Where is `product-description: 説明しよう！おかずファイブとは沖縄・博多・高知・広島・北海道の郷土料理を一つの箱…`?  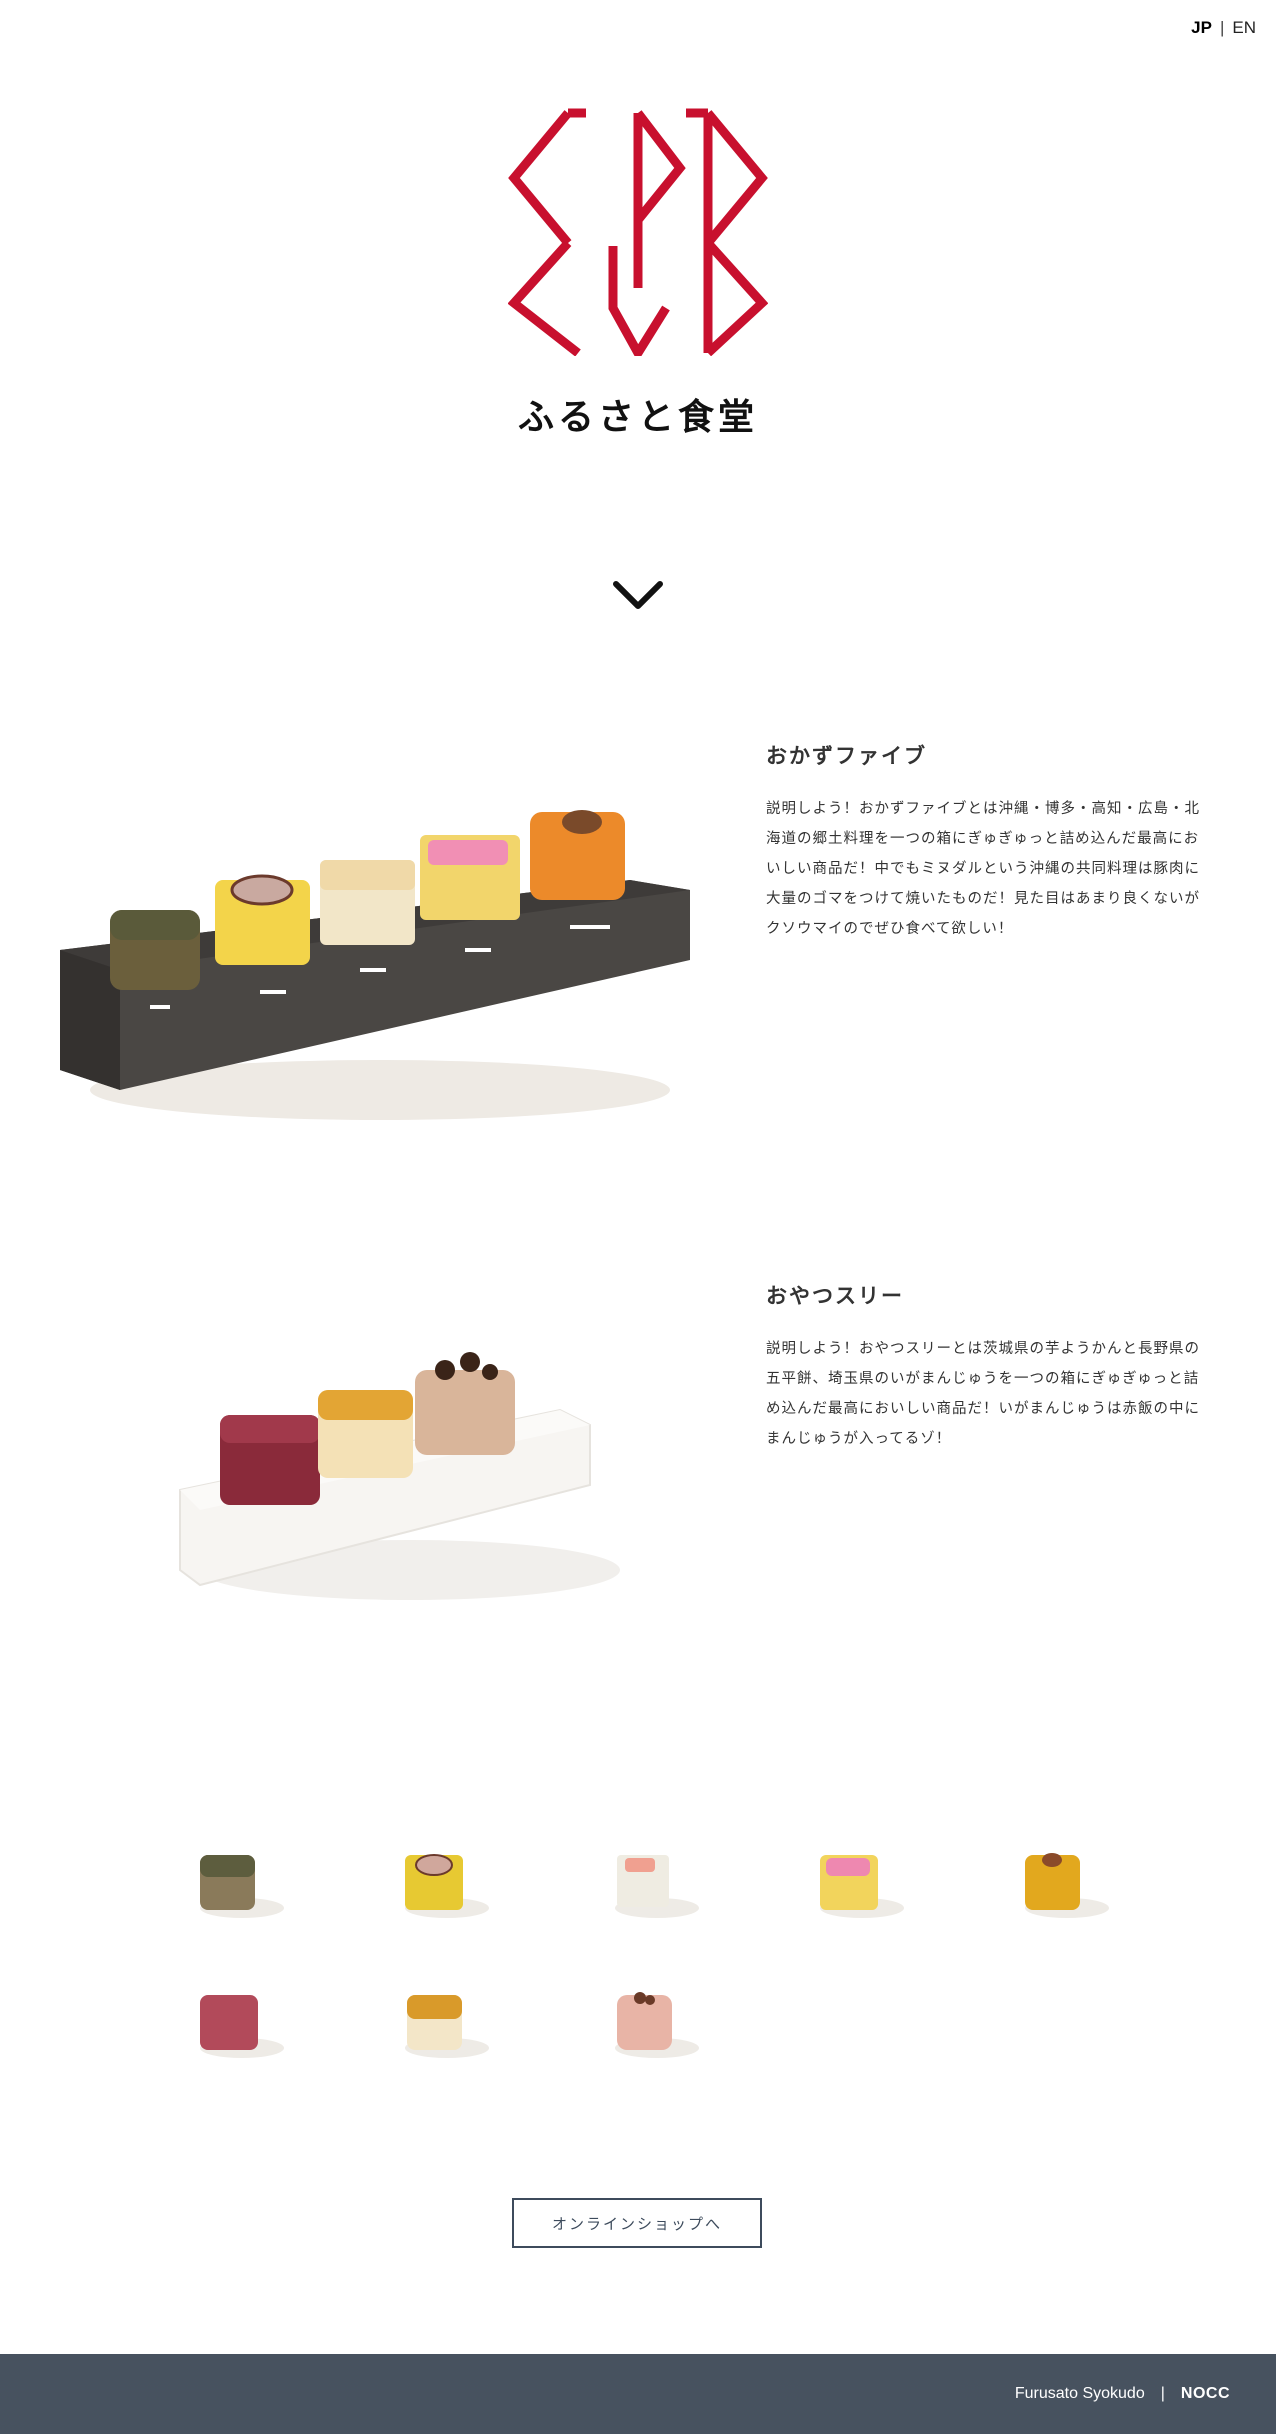 product-description: 説明しよう！おかずファイブとは沖縄・博多・高知・広島・北海道の郷土料理を一つの箱… is located at coordinates (983, 869).